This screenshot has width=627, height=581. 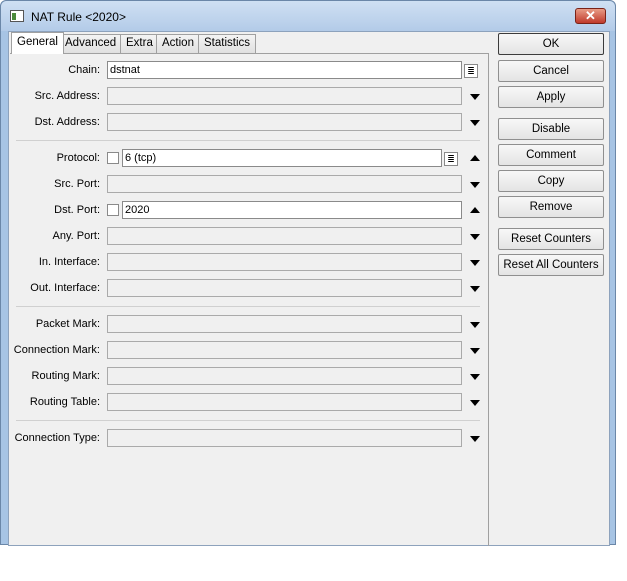 What do you see at coordinates (139, 43) in the screenshot?
I see `tab-extra: Extra` at bounding box center [139, 43].